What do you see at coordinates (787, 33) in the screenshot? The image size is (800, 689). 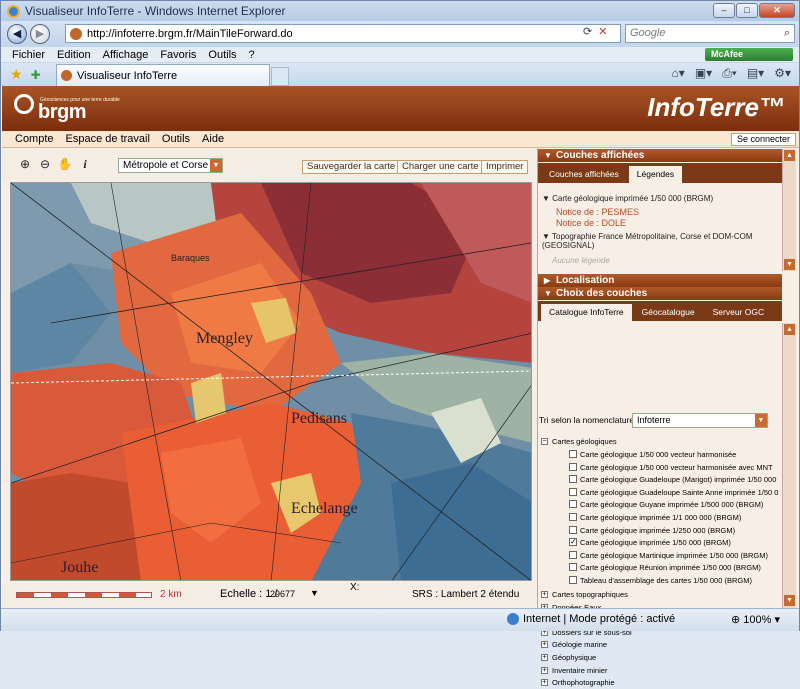 I see `search-icon: ⌕` at bounding box center [787, 33].